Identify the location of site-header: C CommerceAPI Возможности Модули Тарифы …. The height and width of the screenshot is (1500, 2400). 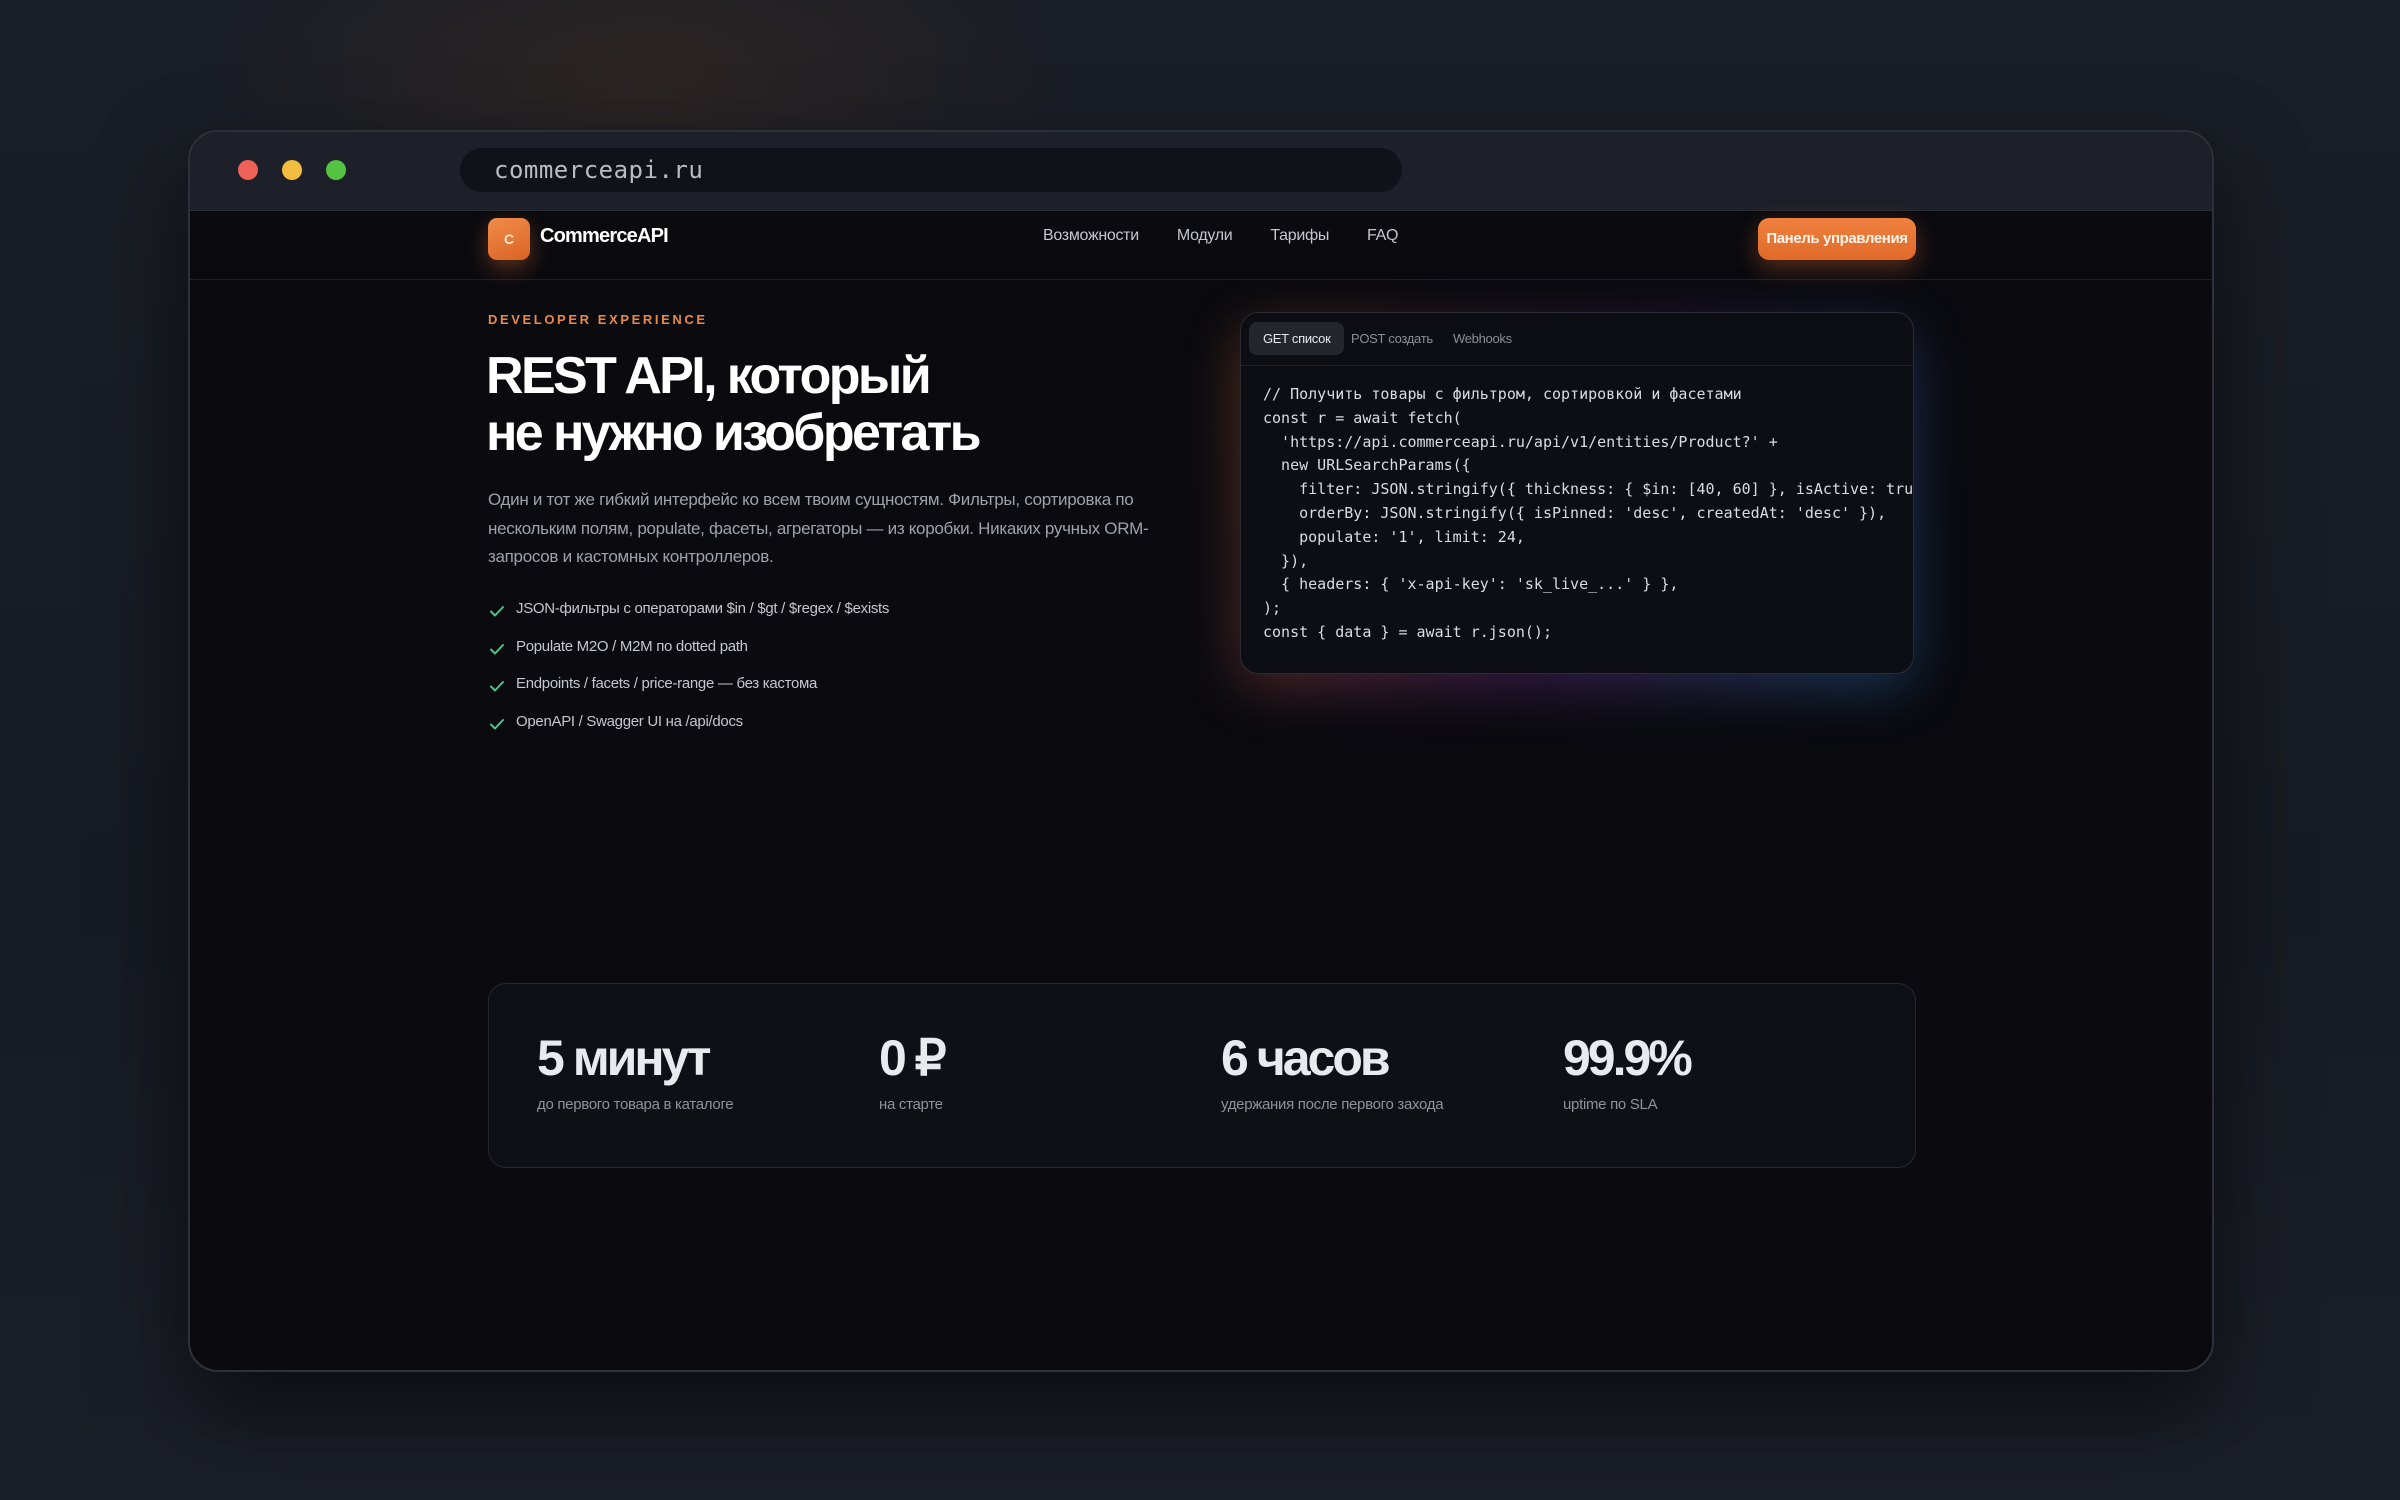
(1201, 245).